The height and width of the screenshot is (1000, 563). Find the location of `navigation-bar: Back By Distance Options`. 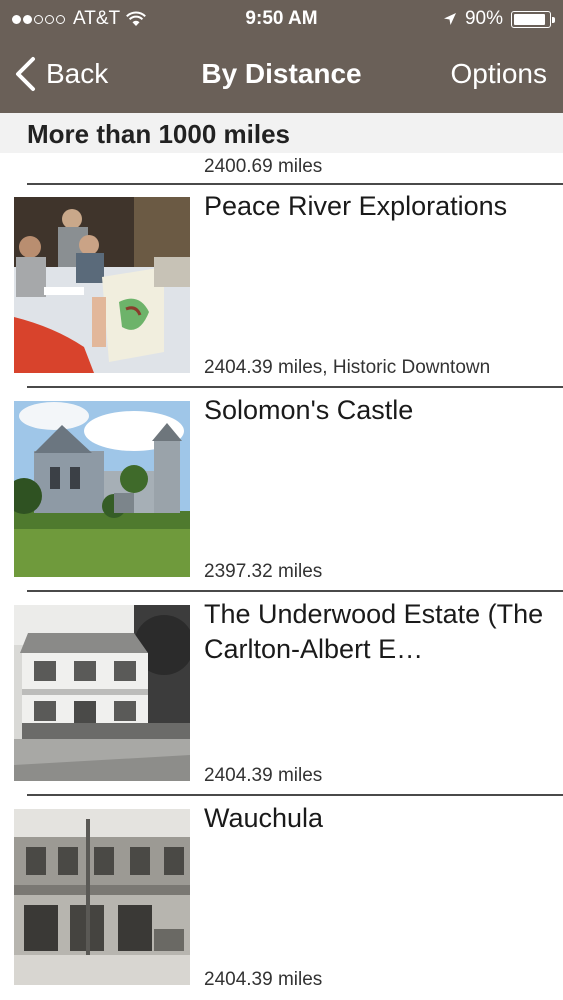

navigation-bar: Back By Distance Options is located at coordinates (281, 75).